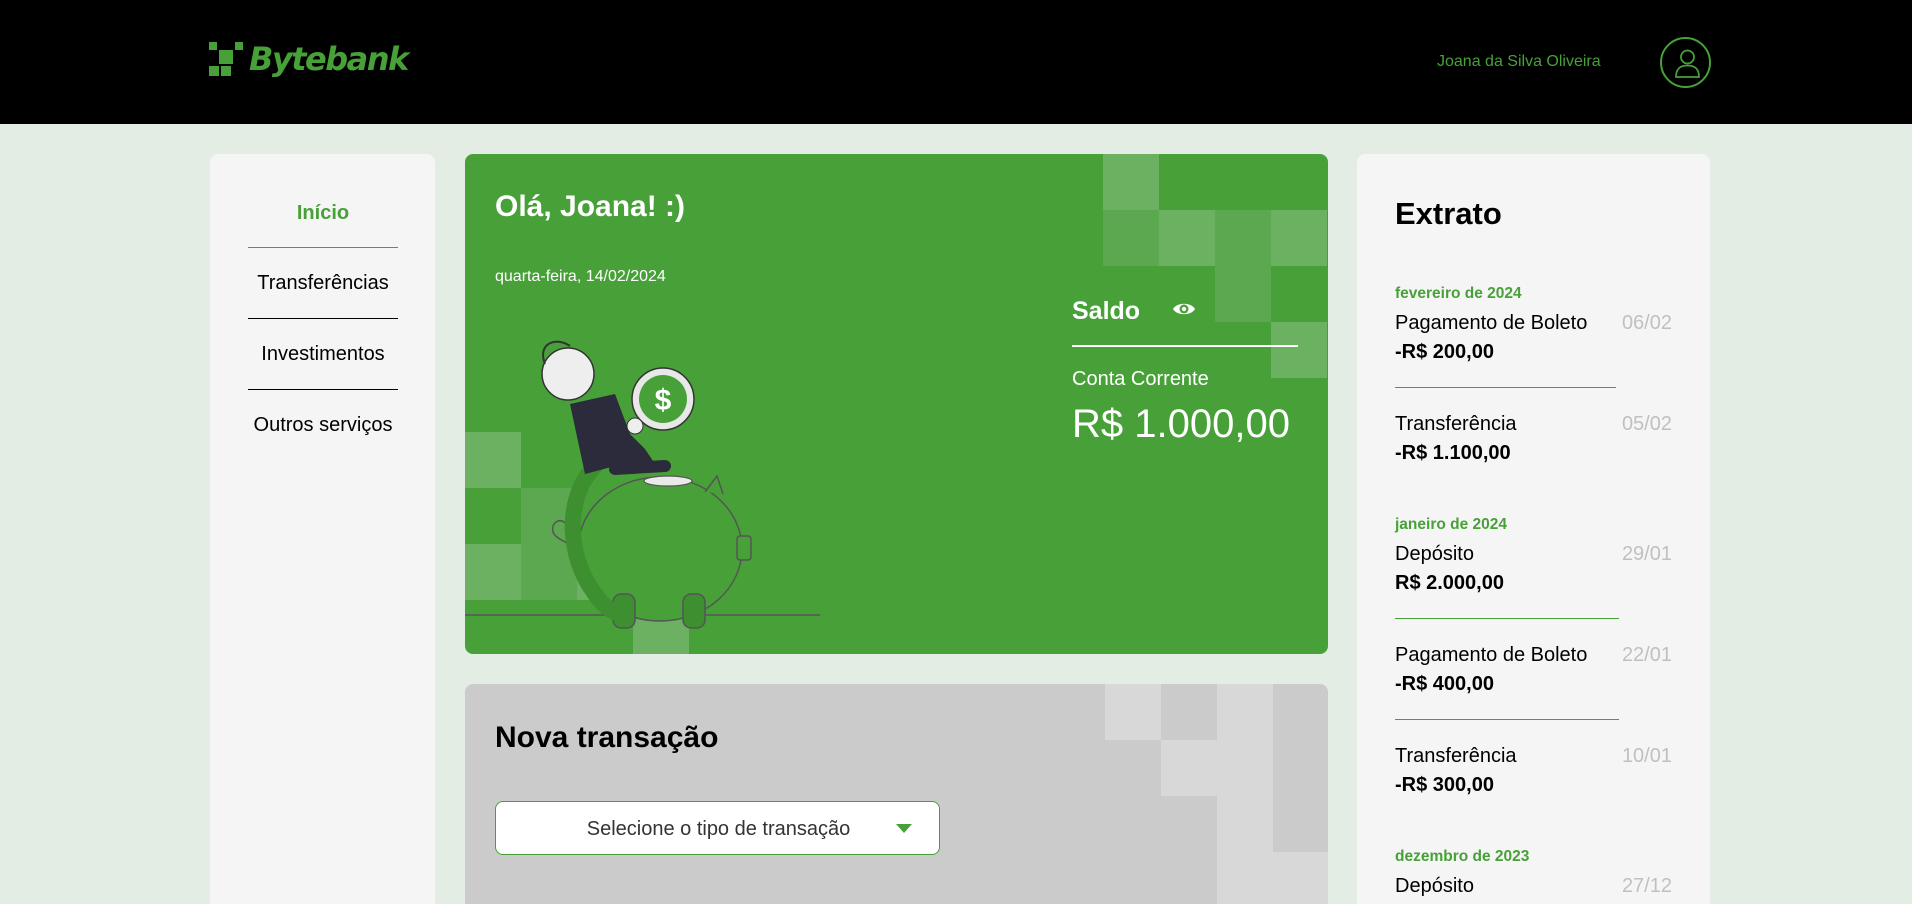 The height and width of the screenshot is (904, 1912). What do you see at coordinates (1646, 756) in the screenshot?
I see `entry-date: 10/01` at bounding box center [1646, 756].